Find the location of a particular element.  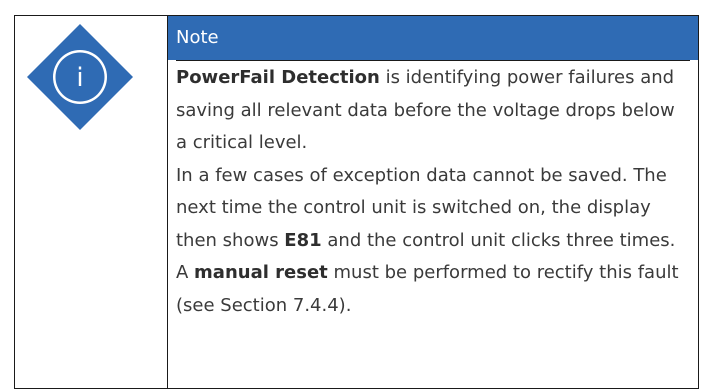

powerfail-detection-term: PowerFail Detection is located at coordinates (278, 77).